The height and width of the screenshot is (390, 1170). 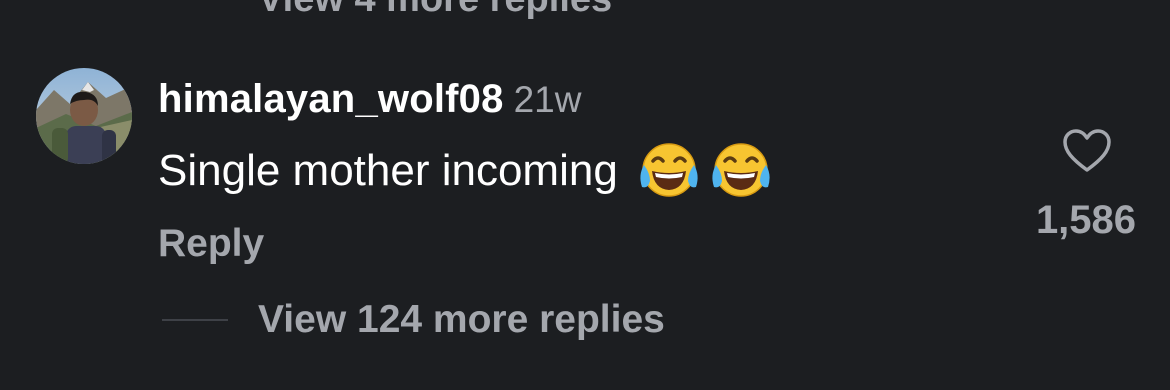 I want to click on view-more-replies-button: View 124 more replies, so click(x=413, y=320).